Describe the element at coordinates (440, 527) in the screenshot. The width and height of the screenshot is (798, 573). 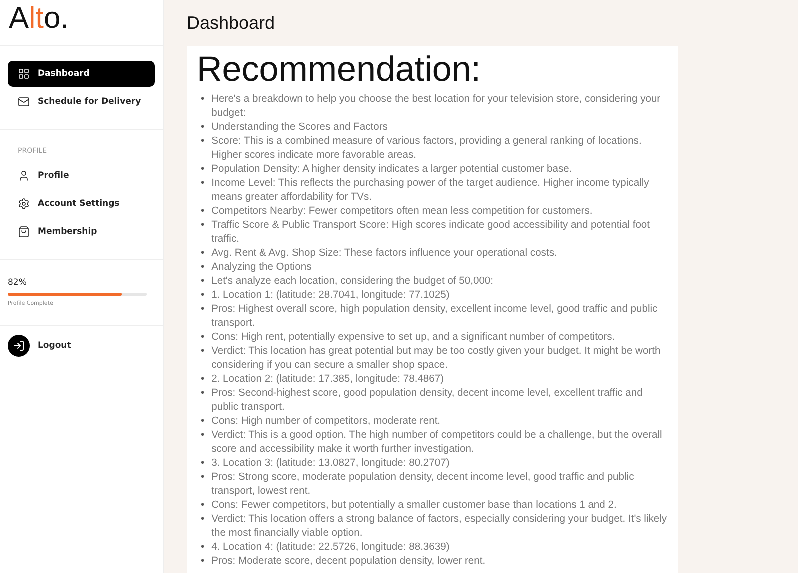
I see `list-item: Verdict: This location offers a strong balance of factors, especially considering your budget. It's likely the most financially viable option.` at that location.